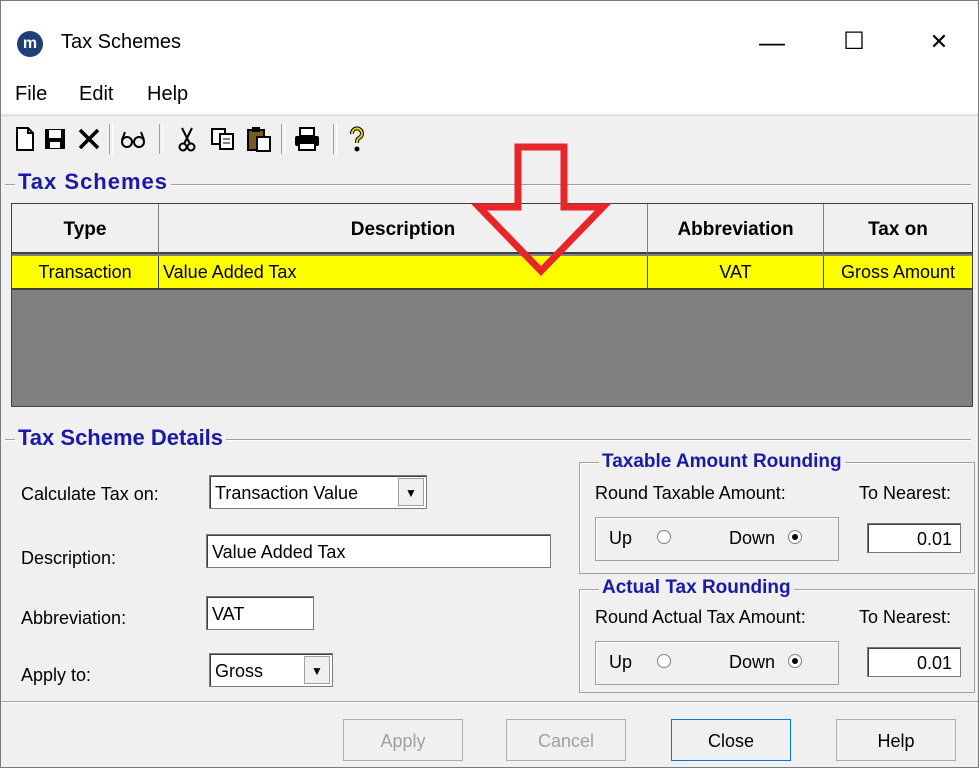  What do you see at coordinates (752, 662) in the screenshot?
I see `actual-down-label: Down` at bounding box center [752, 662].